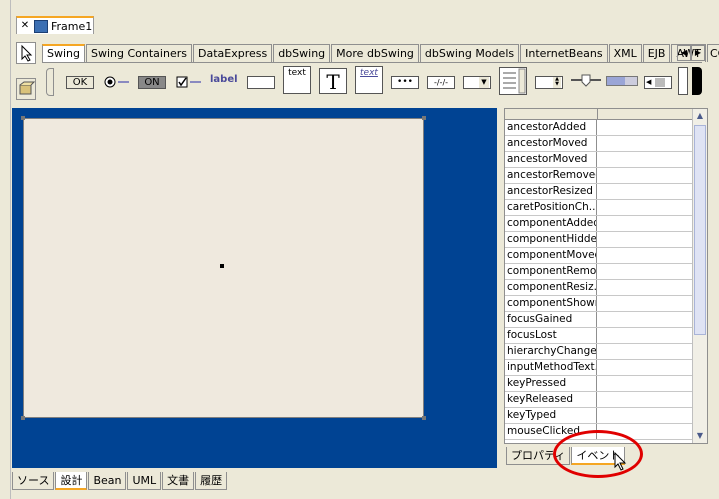 The height and width of the screenshot is (499, 719). Describe the element at coordinates (80, 82) in the screenshot. I see `jbutton-component: OK` at that location.